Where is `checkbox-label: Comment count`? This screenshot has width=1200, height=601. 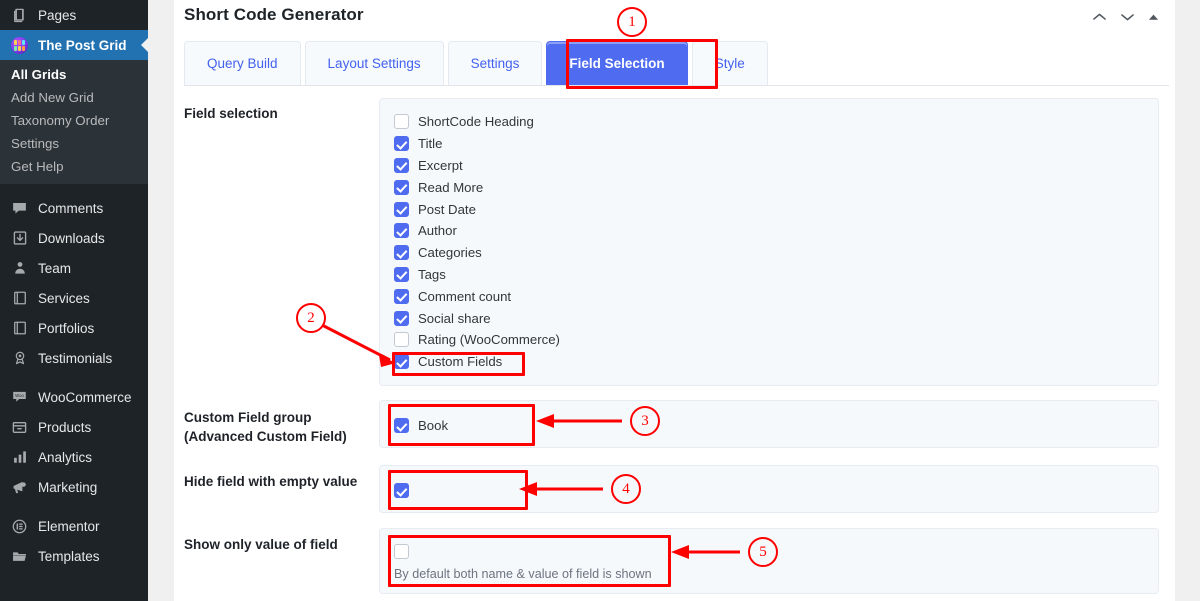
checkbox-label: Comment count is located at coordinates (465, 296).